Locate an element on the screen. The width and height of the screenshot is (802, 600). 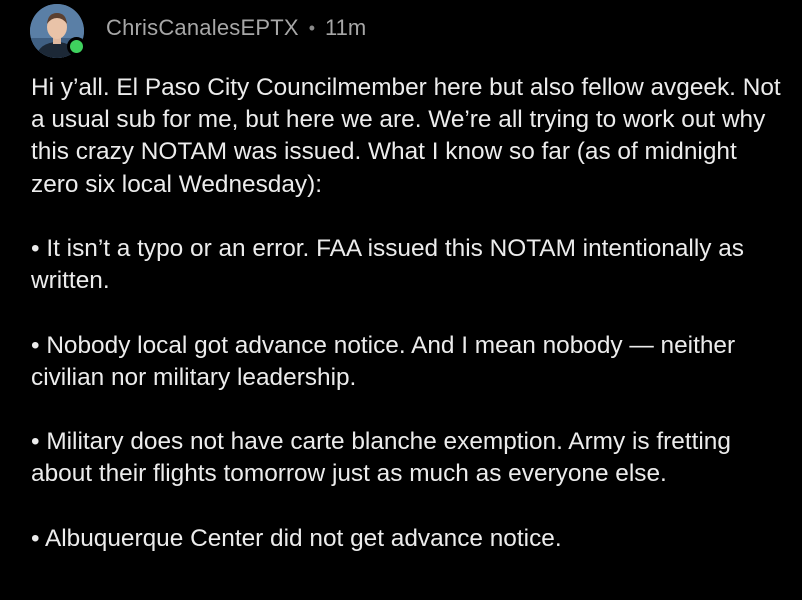
comment-header: ChrisCanalesEPTX • 11m is located at coordinates (198, 30).